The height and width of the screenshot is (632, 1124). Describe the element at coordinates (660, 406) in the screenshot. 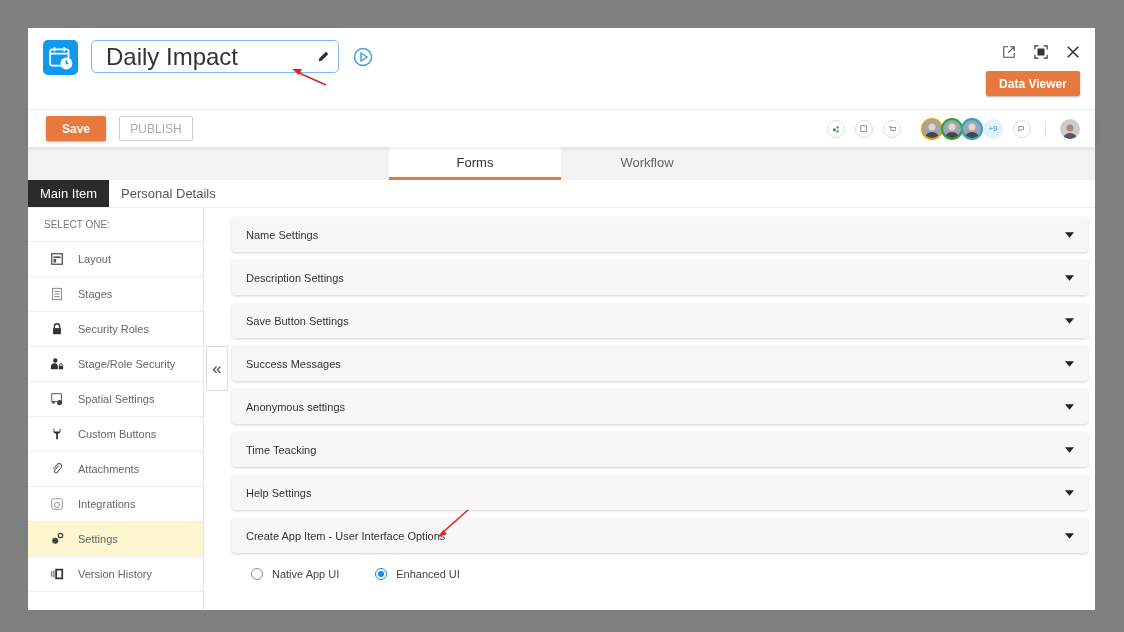

I see `settings-section-header: Anonymous settings` at that location.